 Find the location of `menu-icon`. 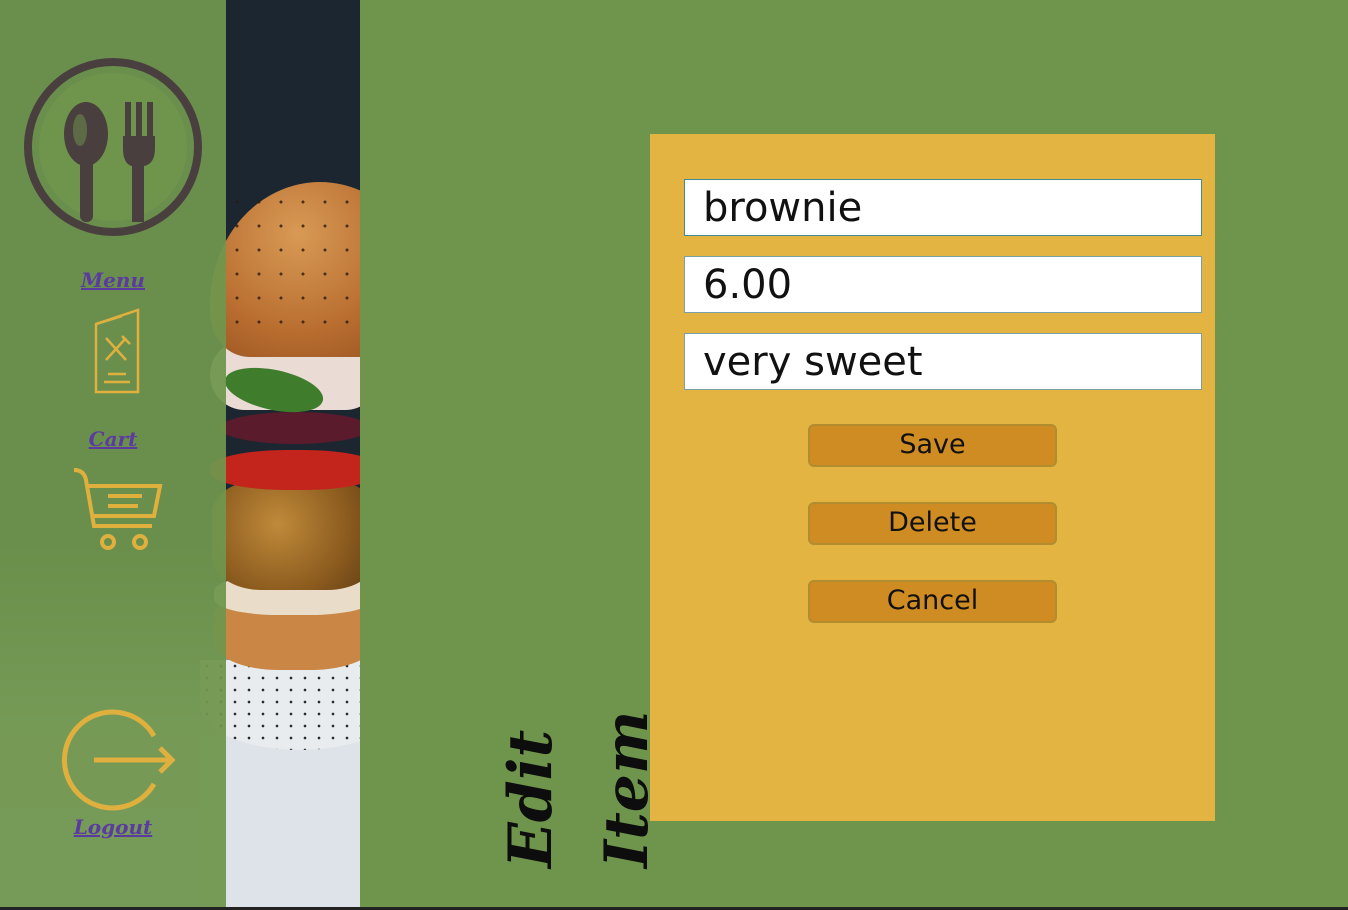

menu-icon is located at coordinates (117, 351).